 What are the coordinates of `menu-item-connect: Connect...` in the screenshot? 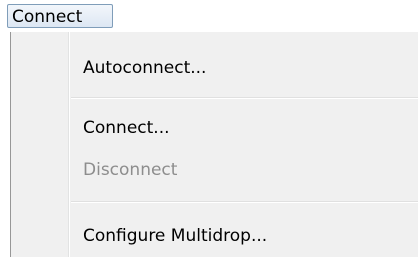 It's located at (126, 128).